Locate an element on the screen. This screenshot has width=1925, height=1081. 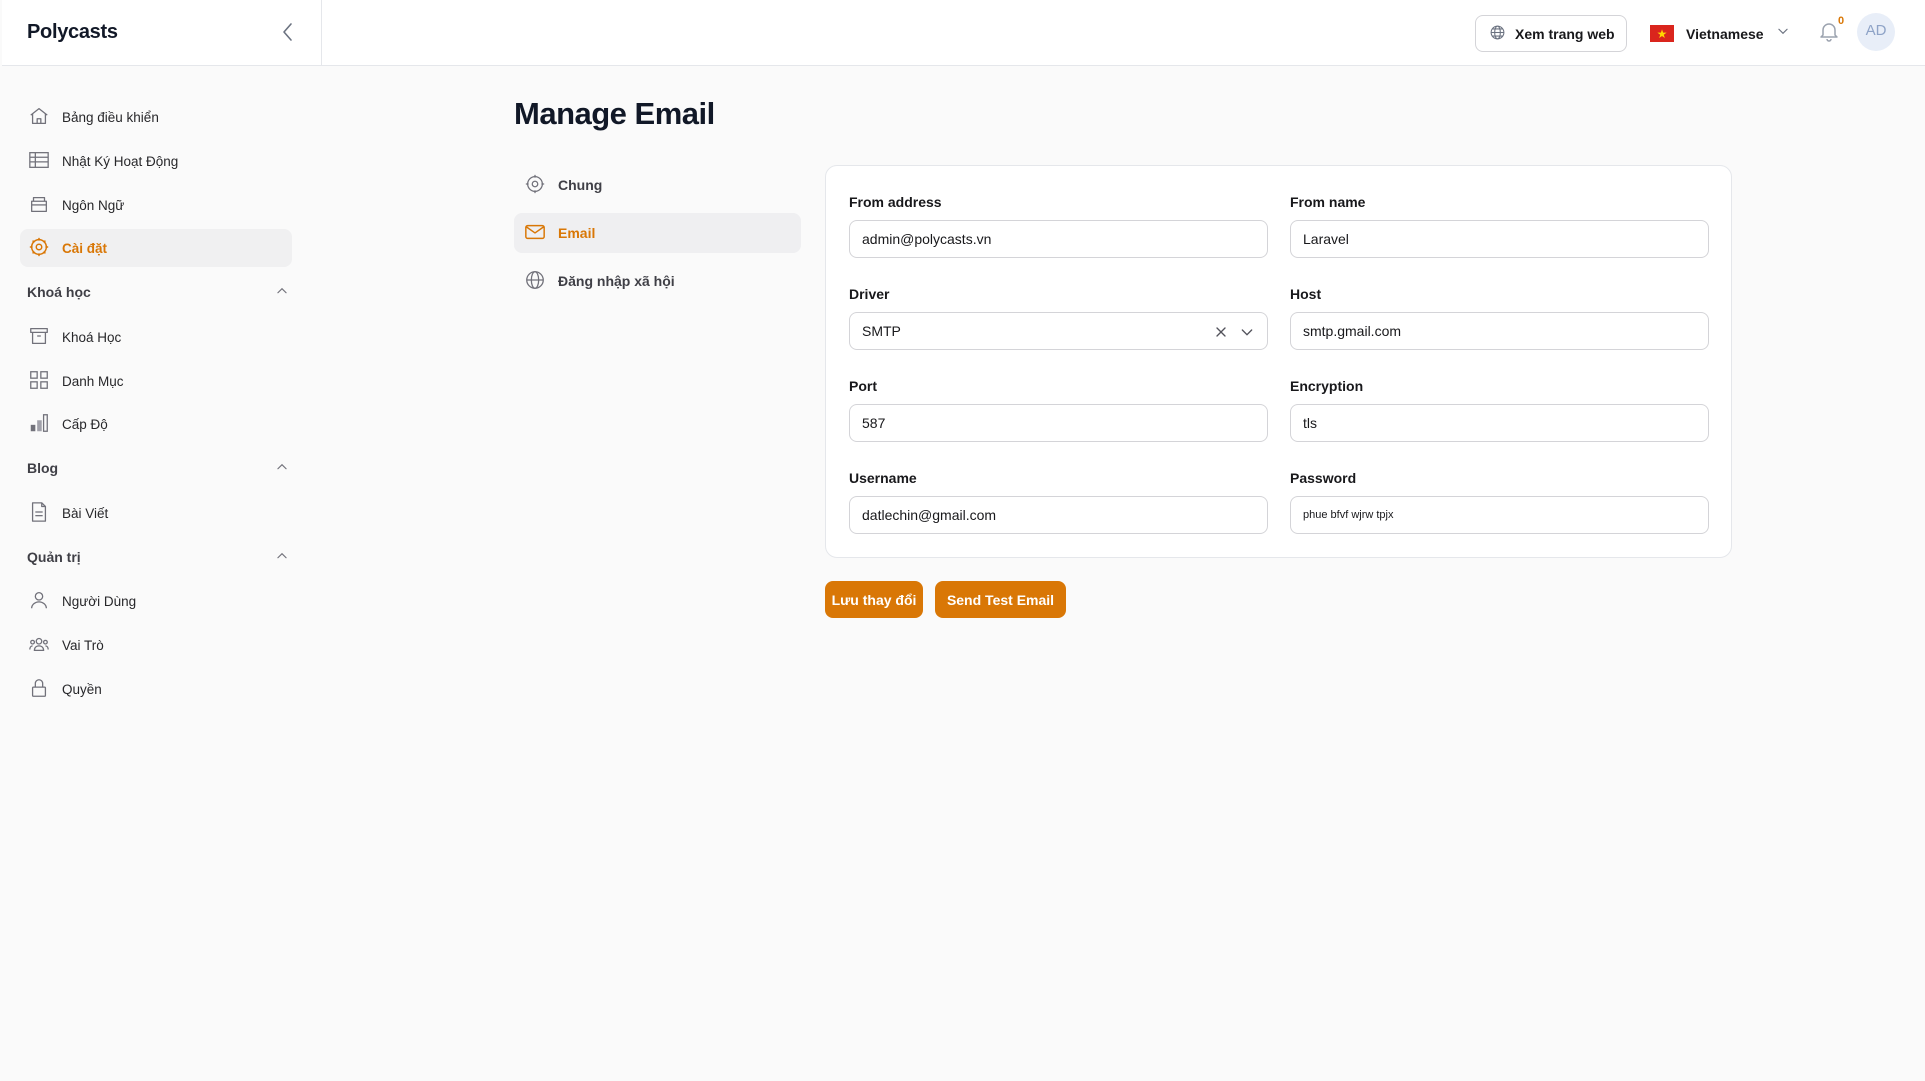
archive-box-icon is located at coordinates (39, 337).